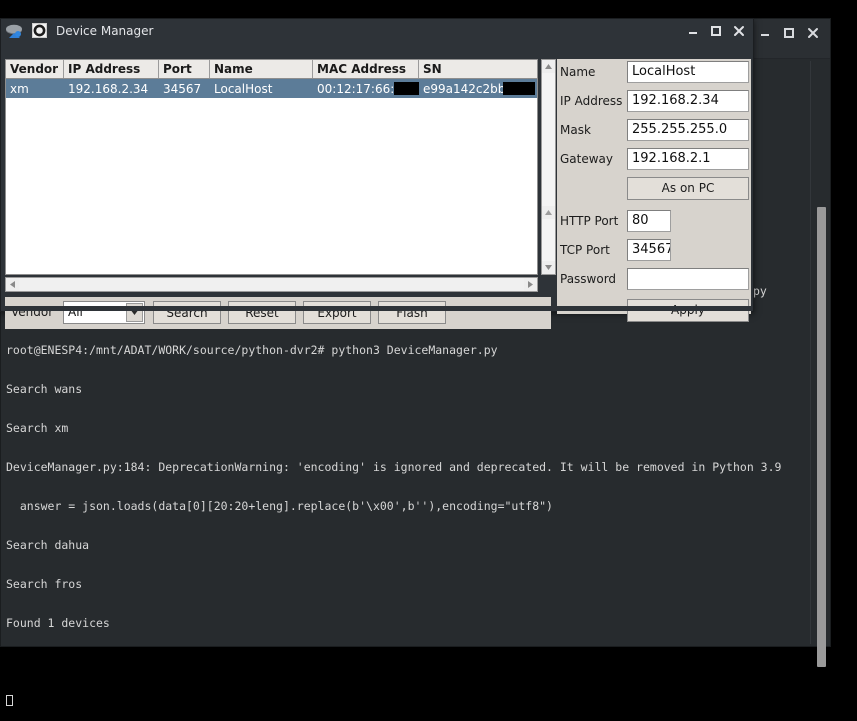 The image size is (857, 721). I want to click on terminal-line: Search wans, so click(44, 389).